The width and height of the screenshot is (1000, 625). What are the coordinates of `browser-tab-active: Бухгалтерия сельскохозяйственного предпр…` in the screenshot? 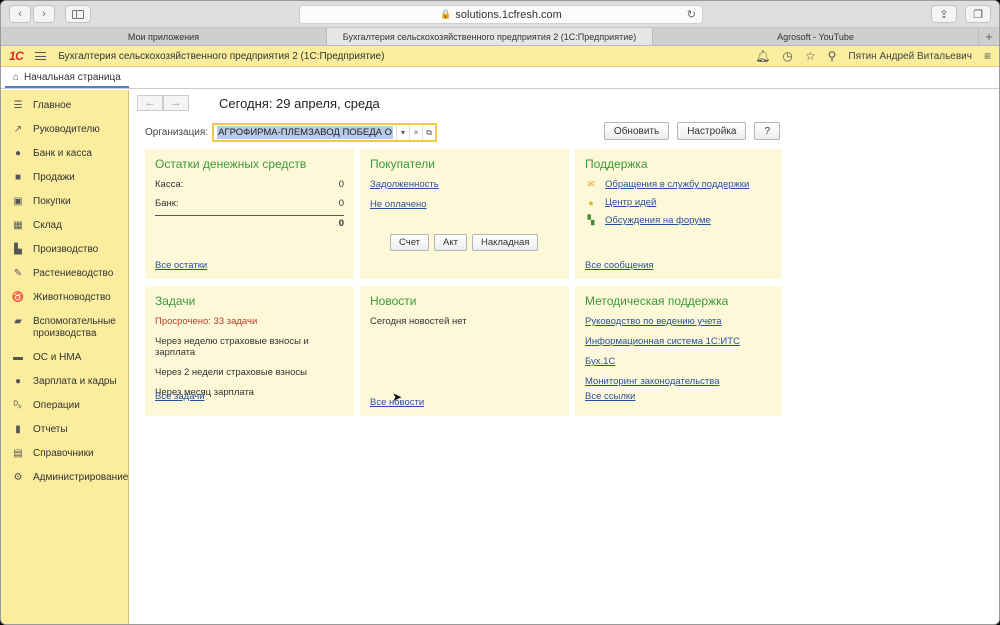 It's located at (490, 36).